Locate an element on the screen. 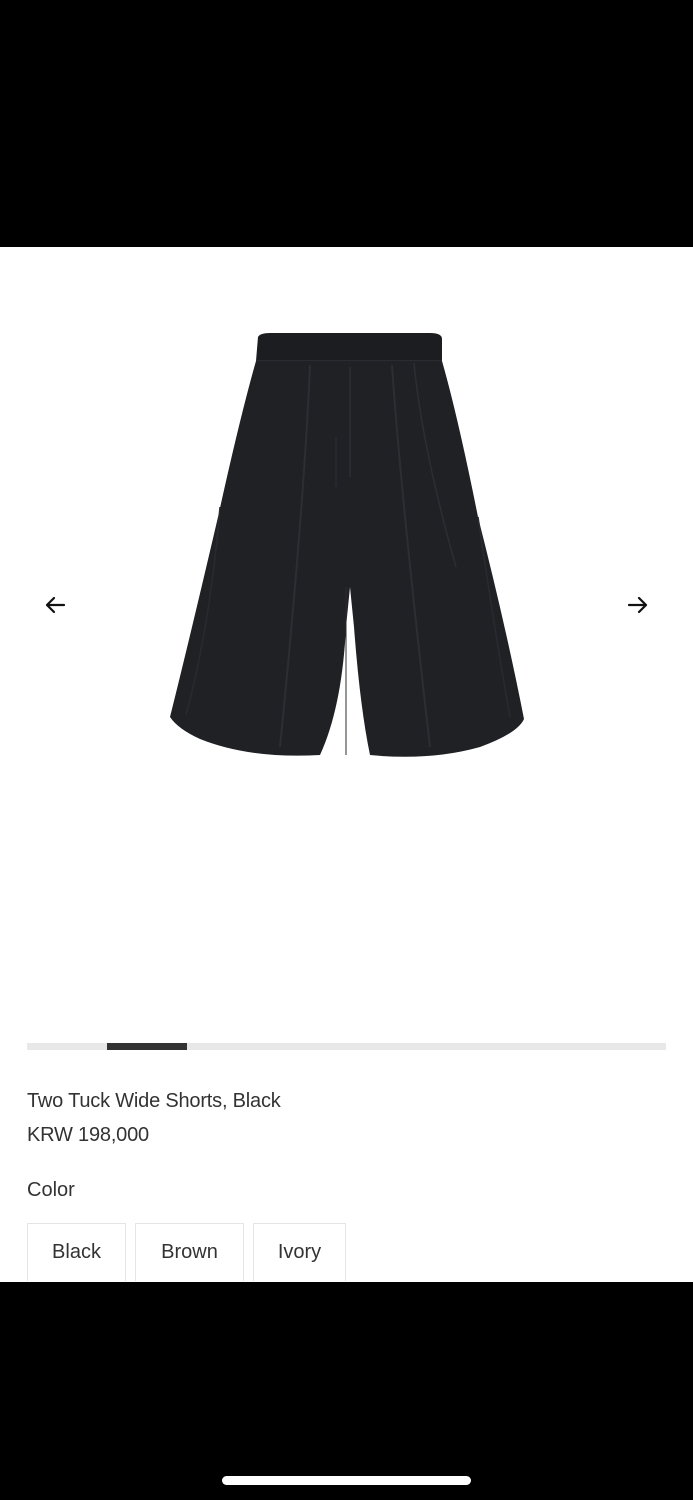  color-options: Black Brown Ivory is located at coordinates (191, 1252).